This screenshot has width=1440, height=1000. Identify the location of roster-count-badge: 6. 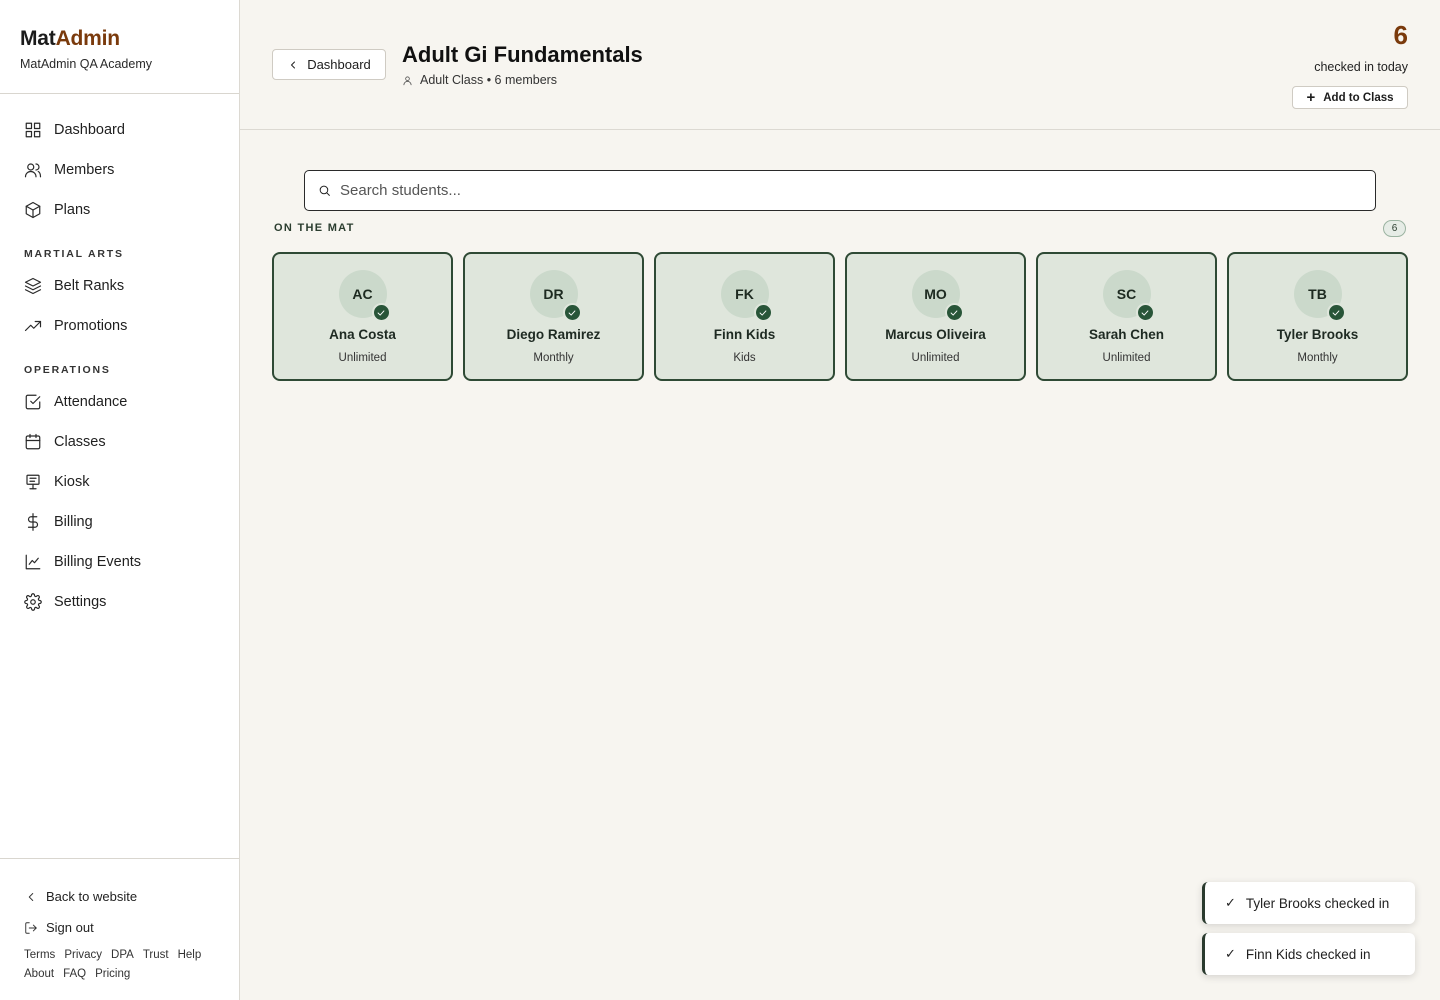
(1394, 228).